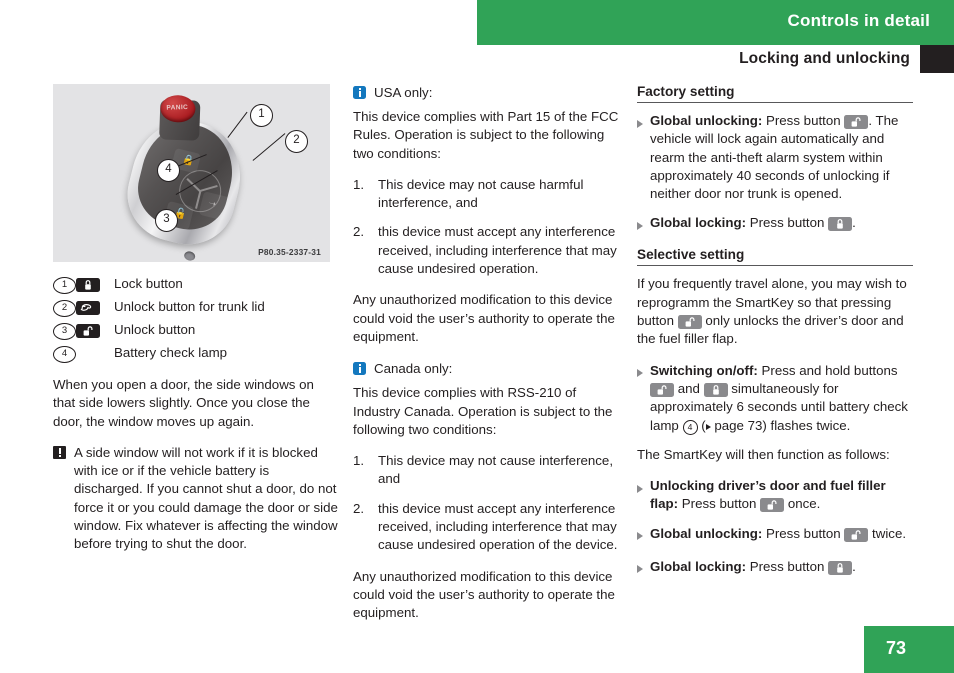 The image size is (954, 673). I want to click on keyring-hole, so click(190, 256).